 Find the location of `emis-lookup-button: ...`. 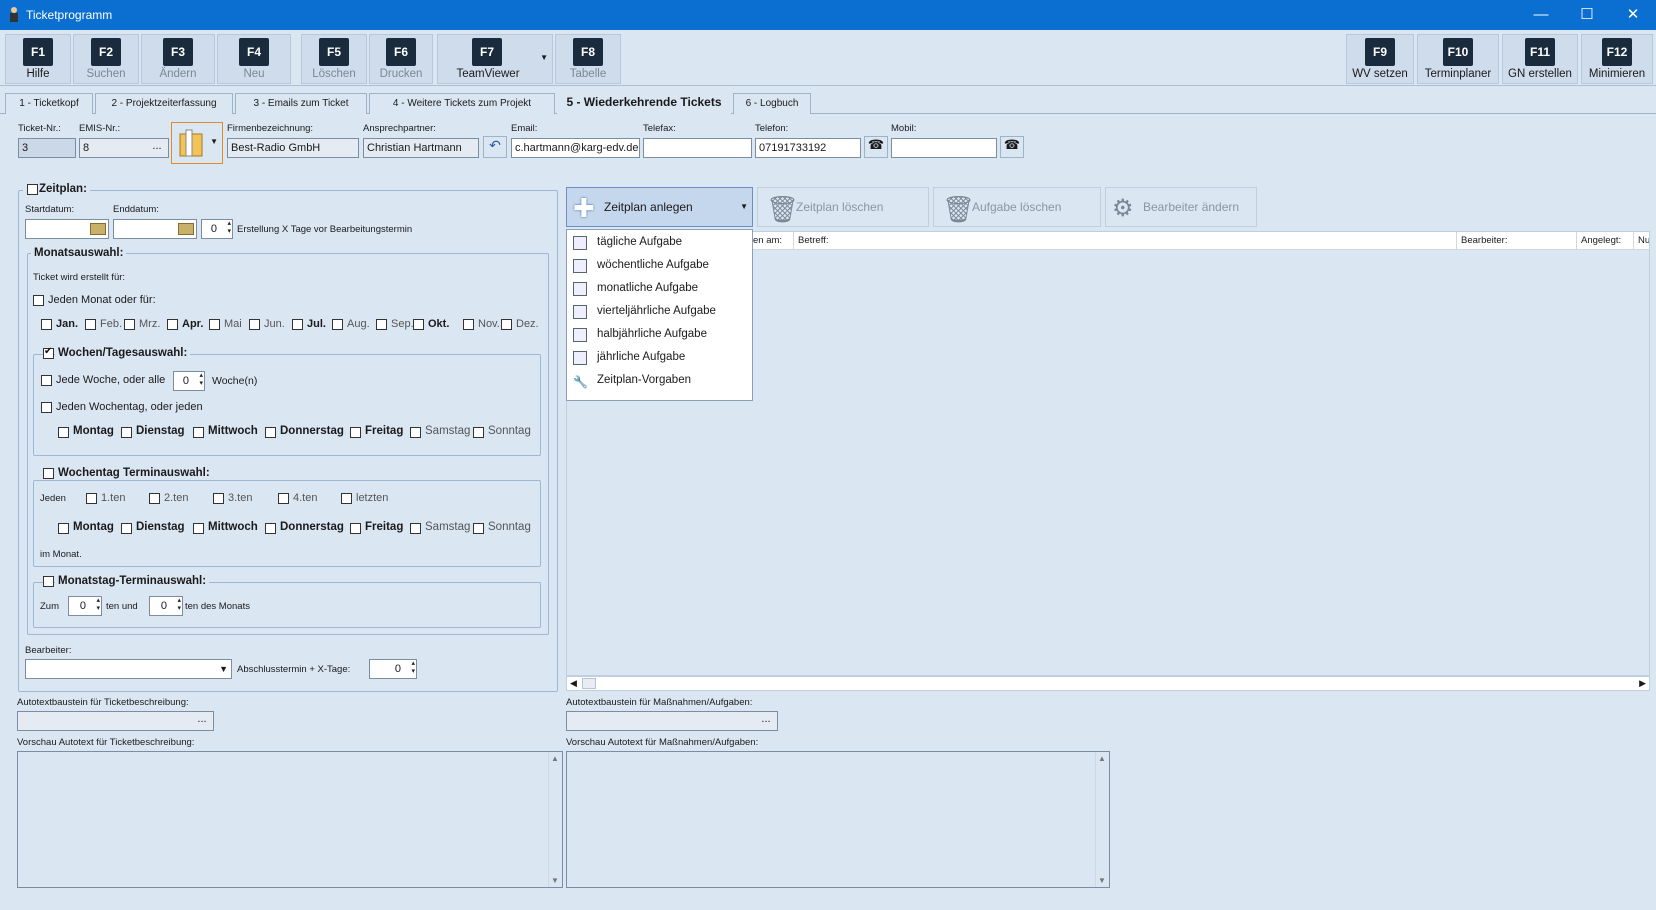

emis-lookup-button: ... is located at coordinates (157, 148).